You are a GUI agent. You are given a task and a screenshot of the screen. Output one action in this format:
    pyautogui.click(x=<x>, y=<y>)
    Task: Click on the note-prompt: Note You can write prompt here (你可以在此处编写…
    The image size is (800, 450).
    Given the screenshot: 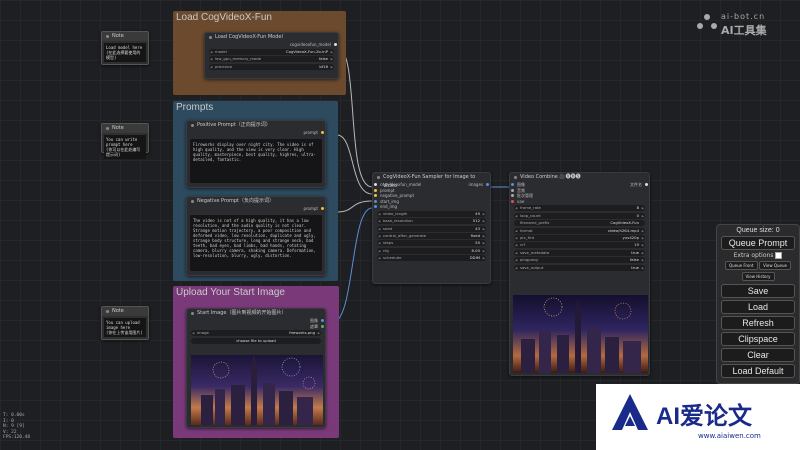 What is the action you would take?
    pyautogui.click(x=125, y=141)
    